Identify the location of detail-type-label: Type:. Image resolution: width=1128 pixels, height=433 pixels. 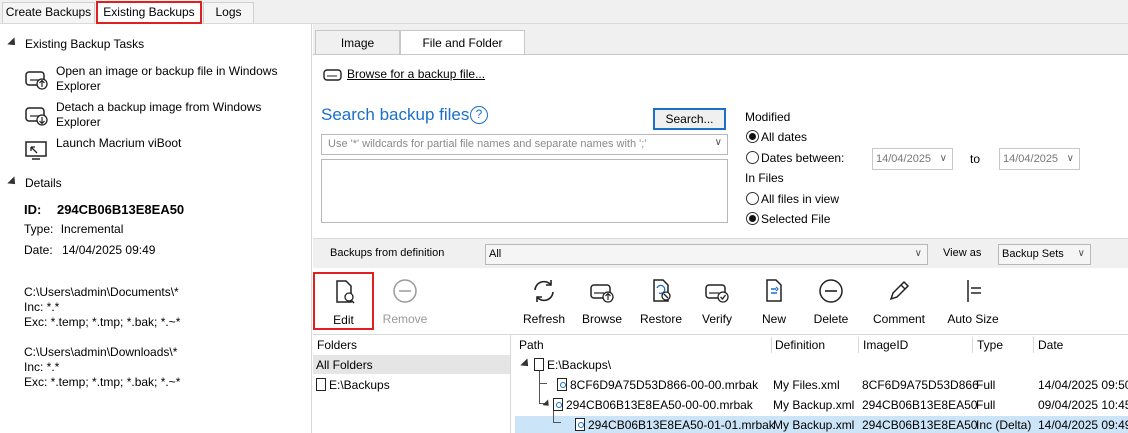
(39, 229).